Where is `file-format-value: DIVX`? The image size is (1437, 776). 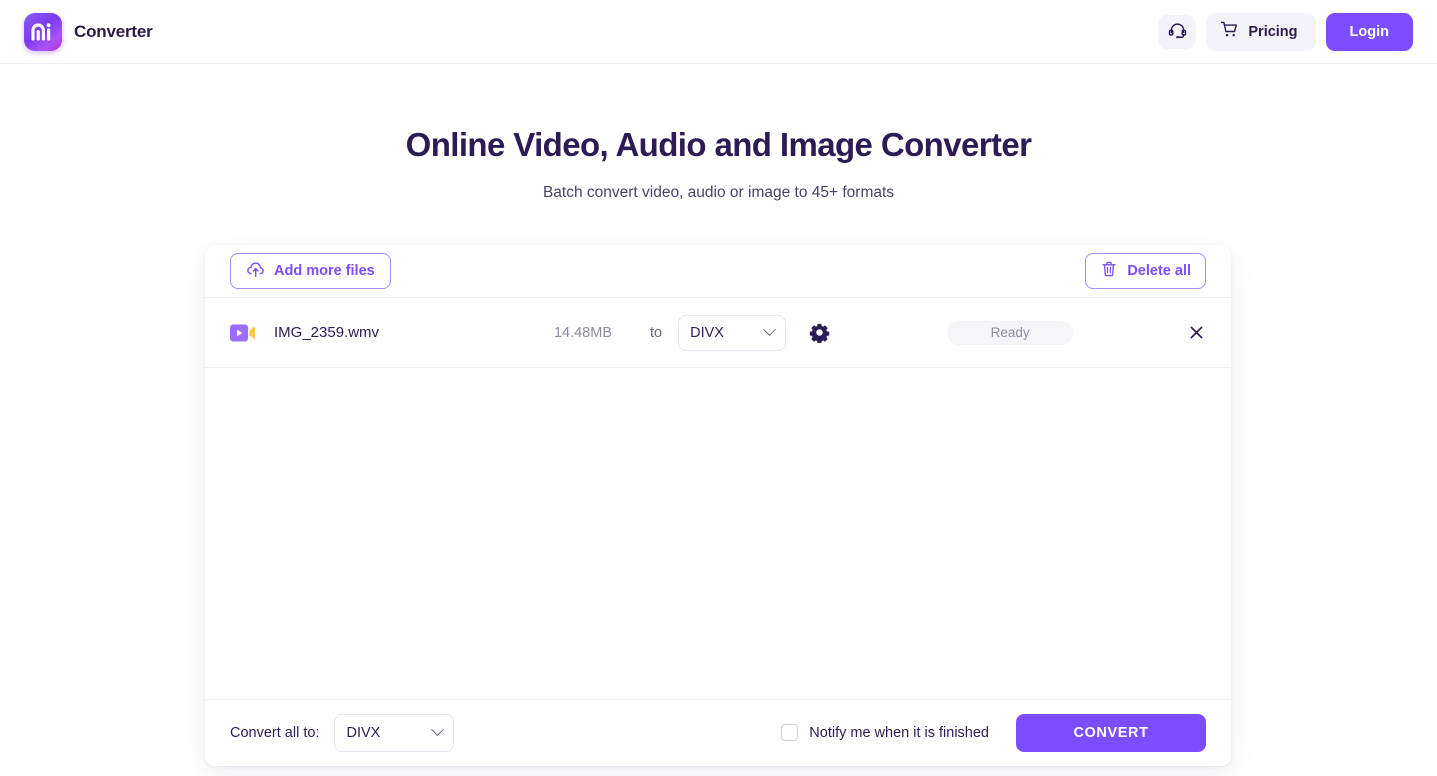 file-format-value: DIVX is located at coordinates (707, 332).